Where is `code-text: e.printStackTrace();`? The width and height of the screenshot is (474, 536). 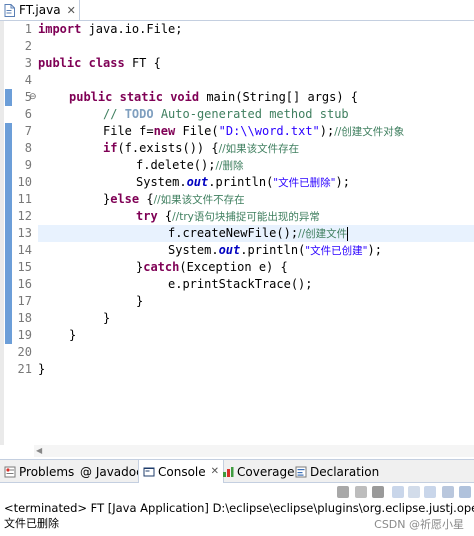 code-text: e.printStackTrace(); is located at coordinates (240, 284).